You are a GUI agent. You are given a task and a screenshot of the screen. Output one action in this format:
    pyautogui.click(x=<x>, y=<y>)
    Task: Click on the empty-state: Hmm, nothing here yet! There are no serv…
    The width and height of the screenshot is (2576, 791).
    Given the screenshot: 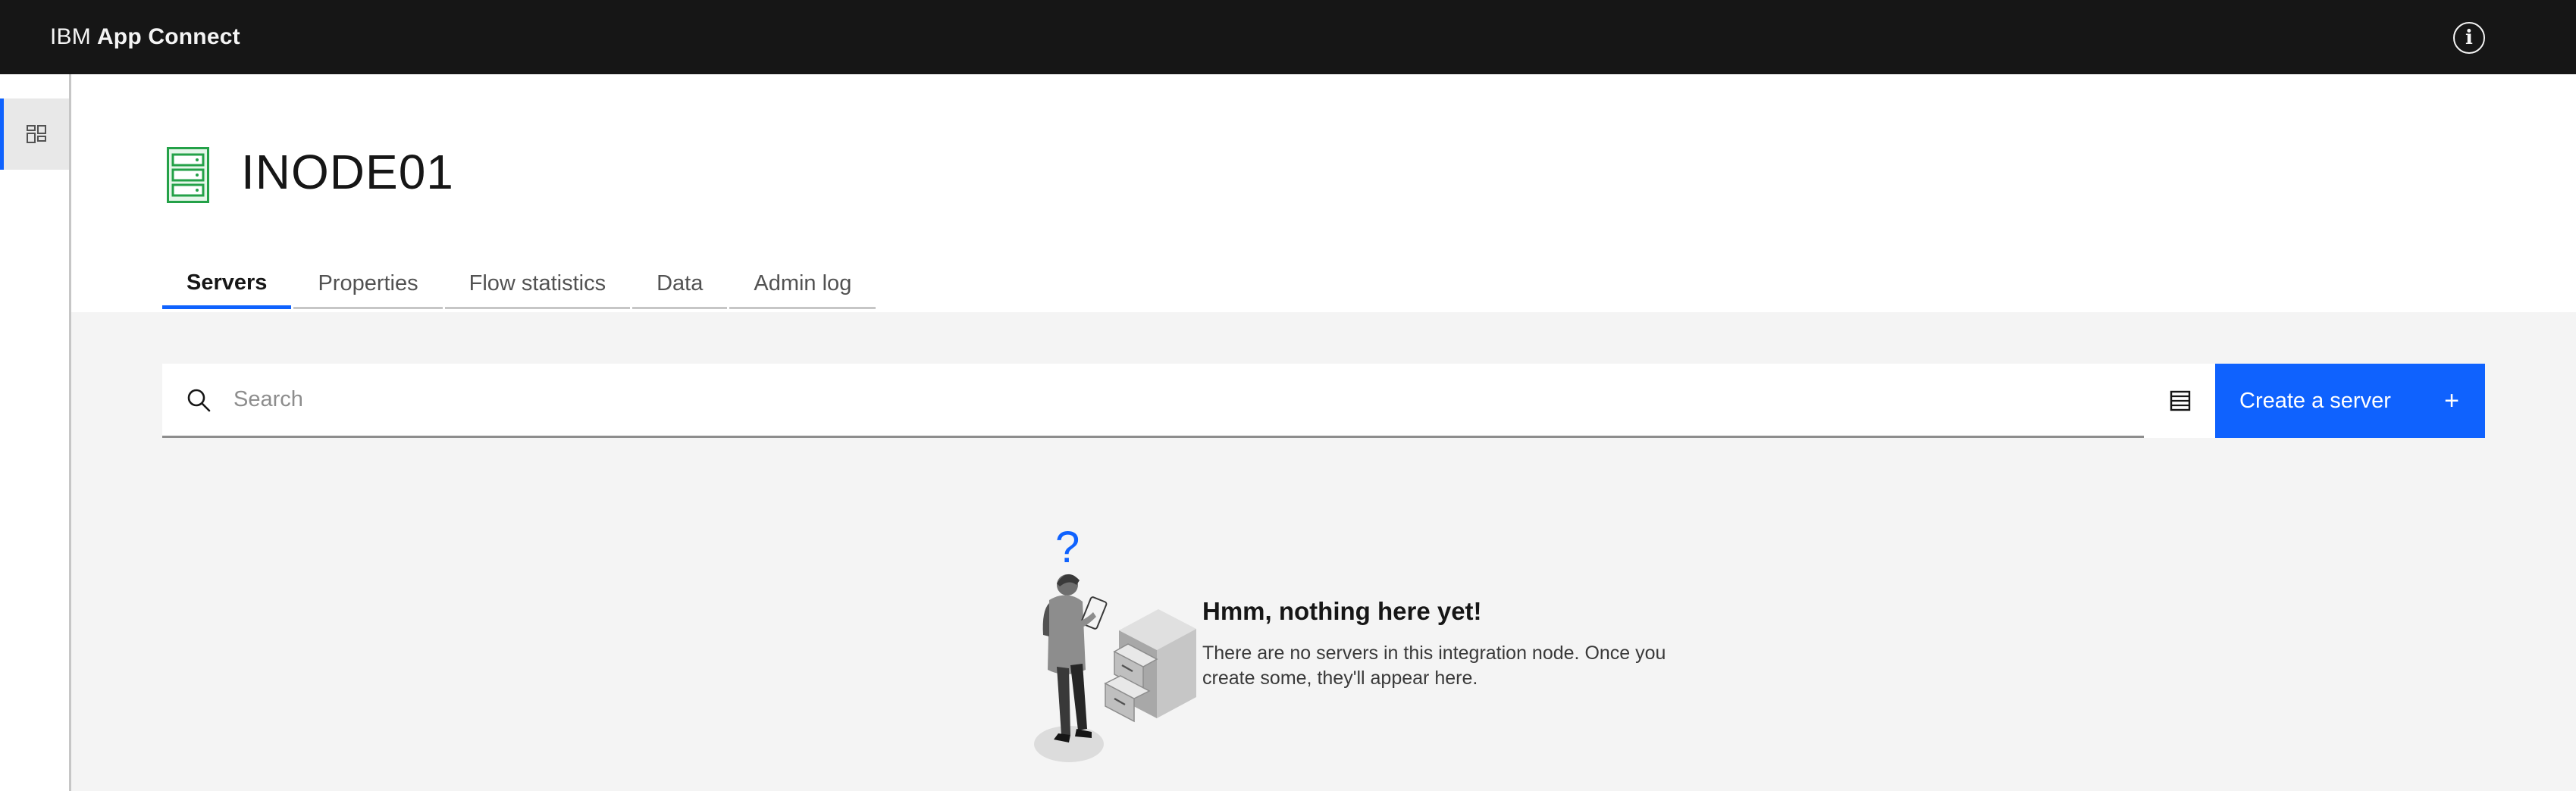 What is the action you would take?
    pyautogui.click(x=1468, y=644)
    